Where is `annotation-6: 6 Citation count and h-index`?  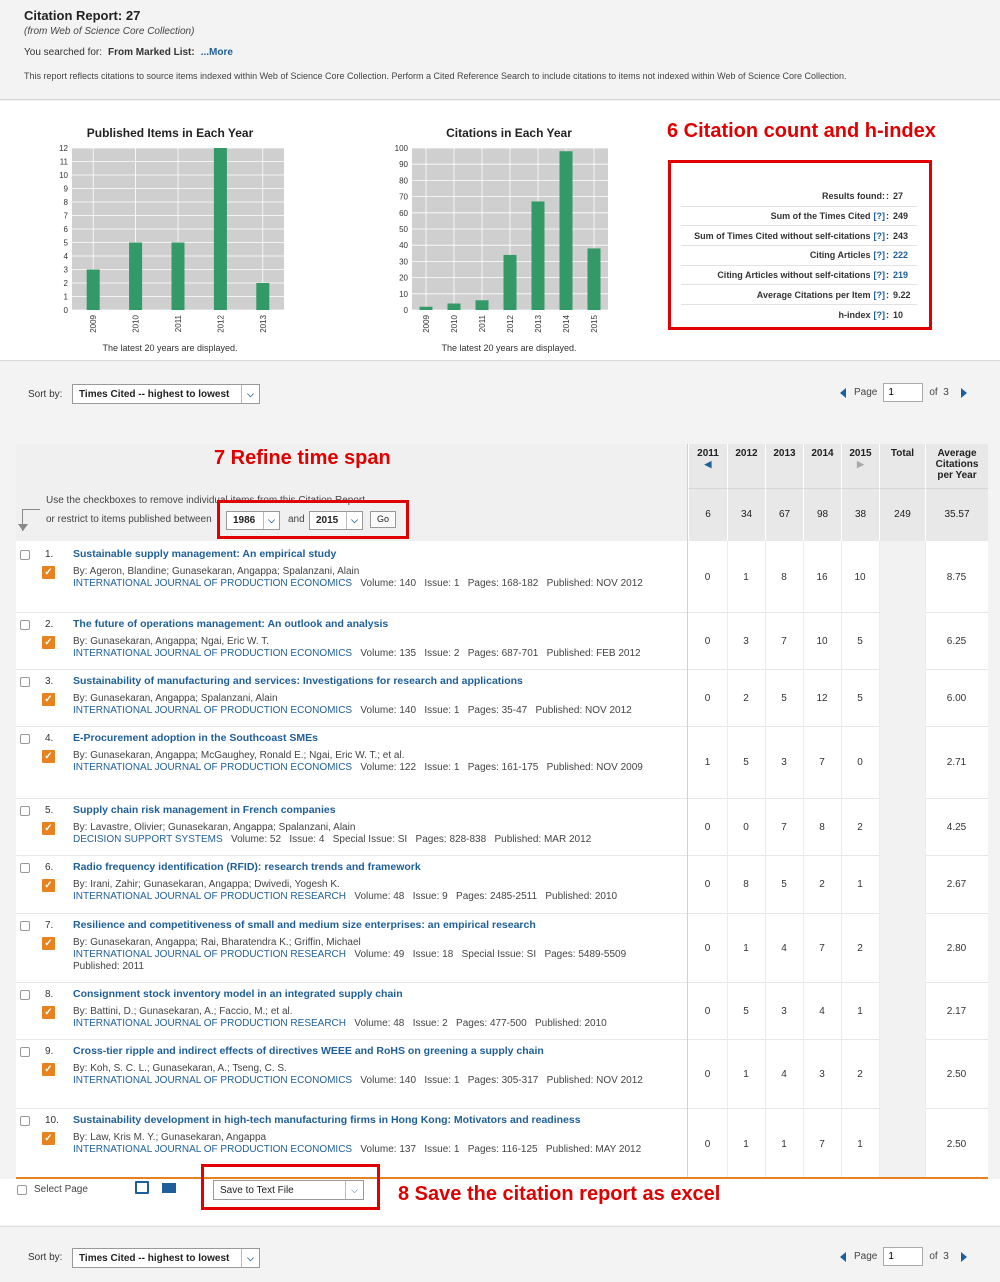
annotation-6: 6 Citation count and h-index is located at coordinates (801, 131).